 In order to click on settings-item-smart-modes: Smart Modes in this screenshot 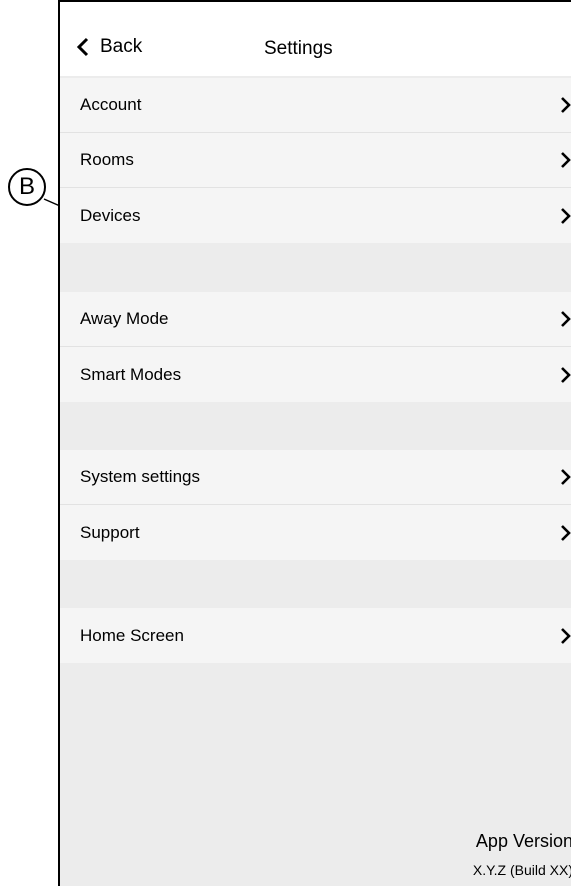, I will do `click(315, 374)`.